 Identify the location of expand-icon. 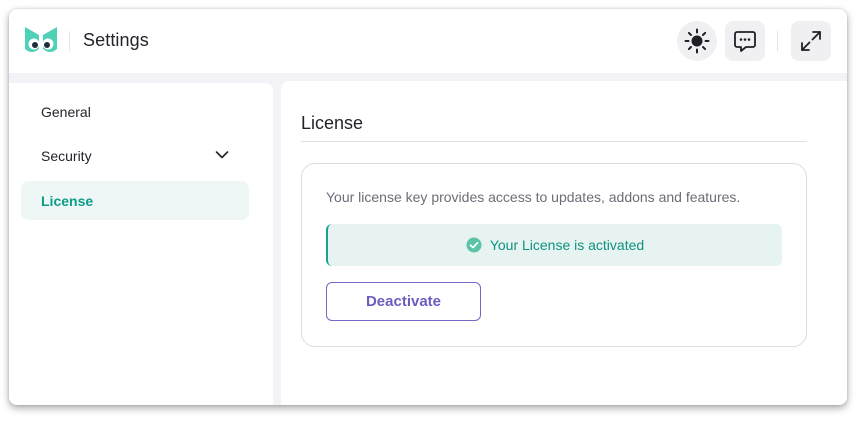
(811, 41).